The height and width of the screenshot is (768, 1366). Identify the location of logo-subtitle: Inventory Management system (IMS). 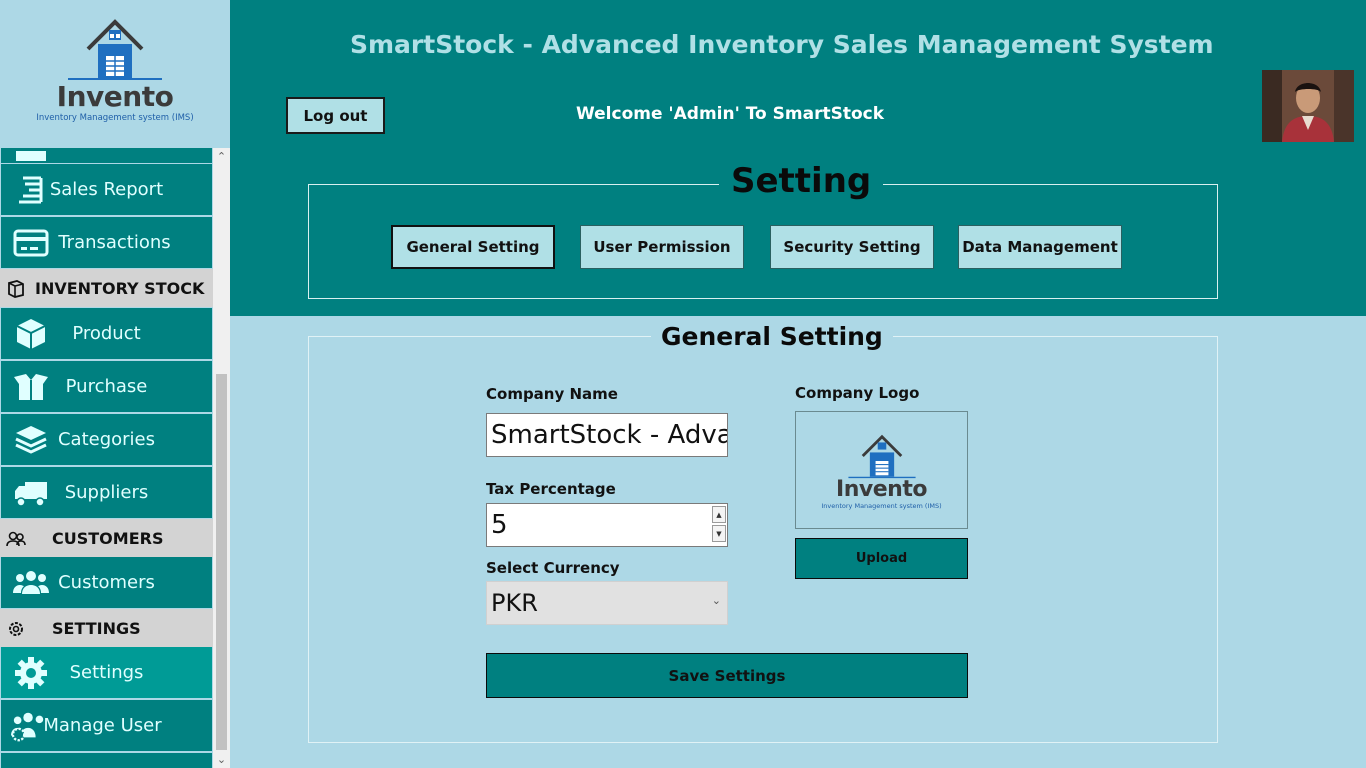
(115, 118).